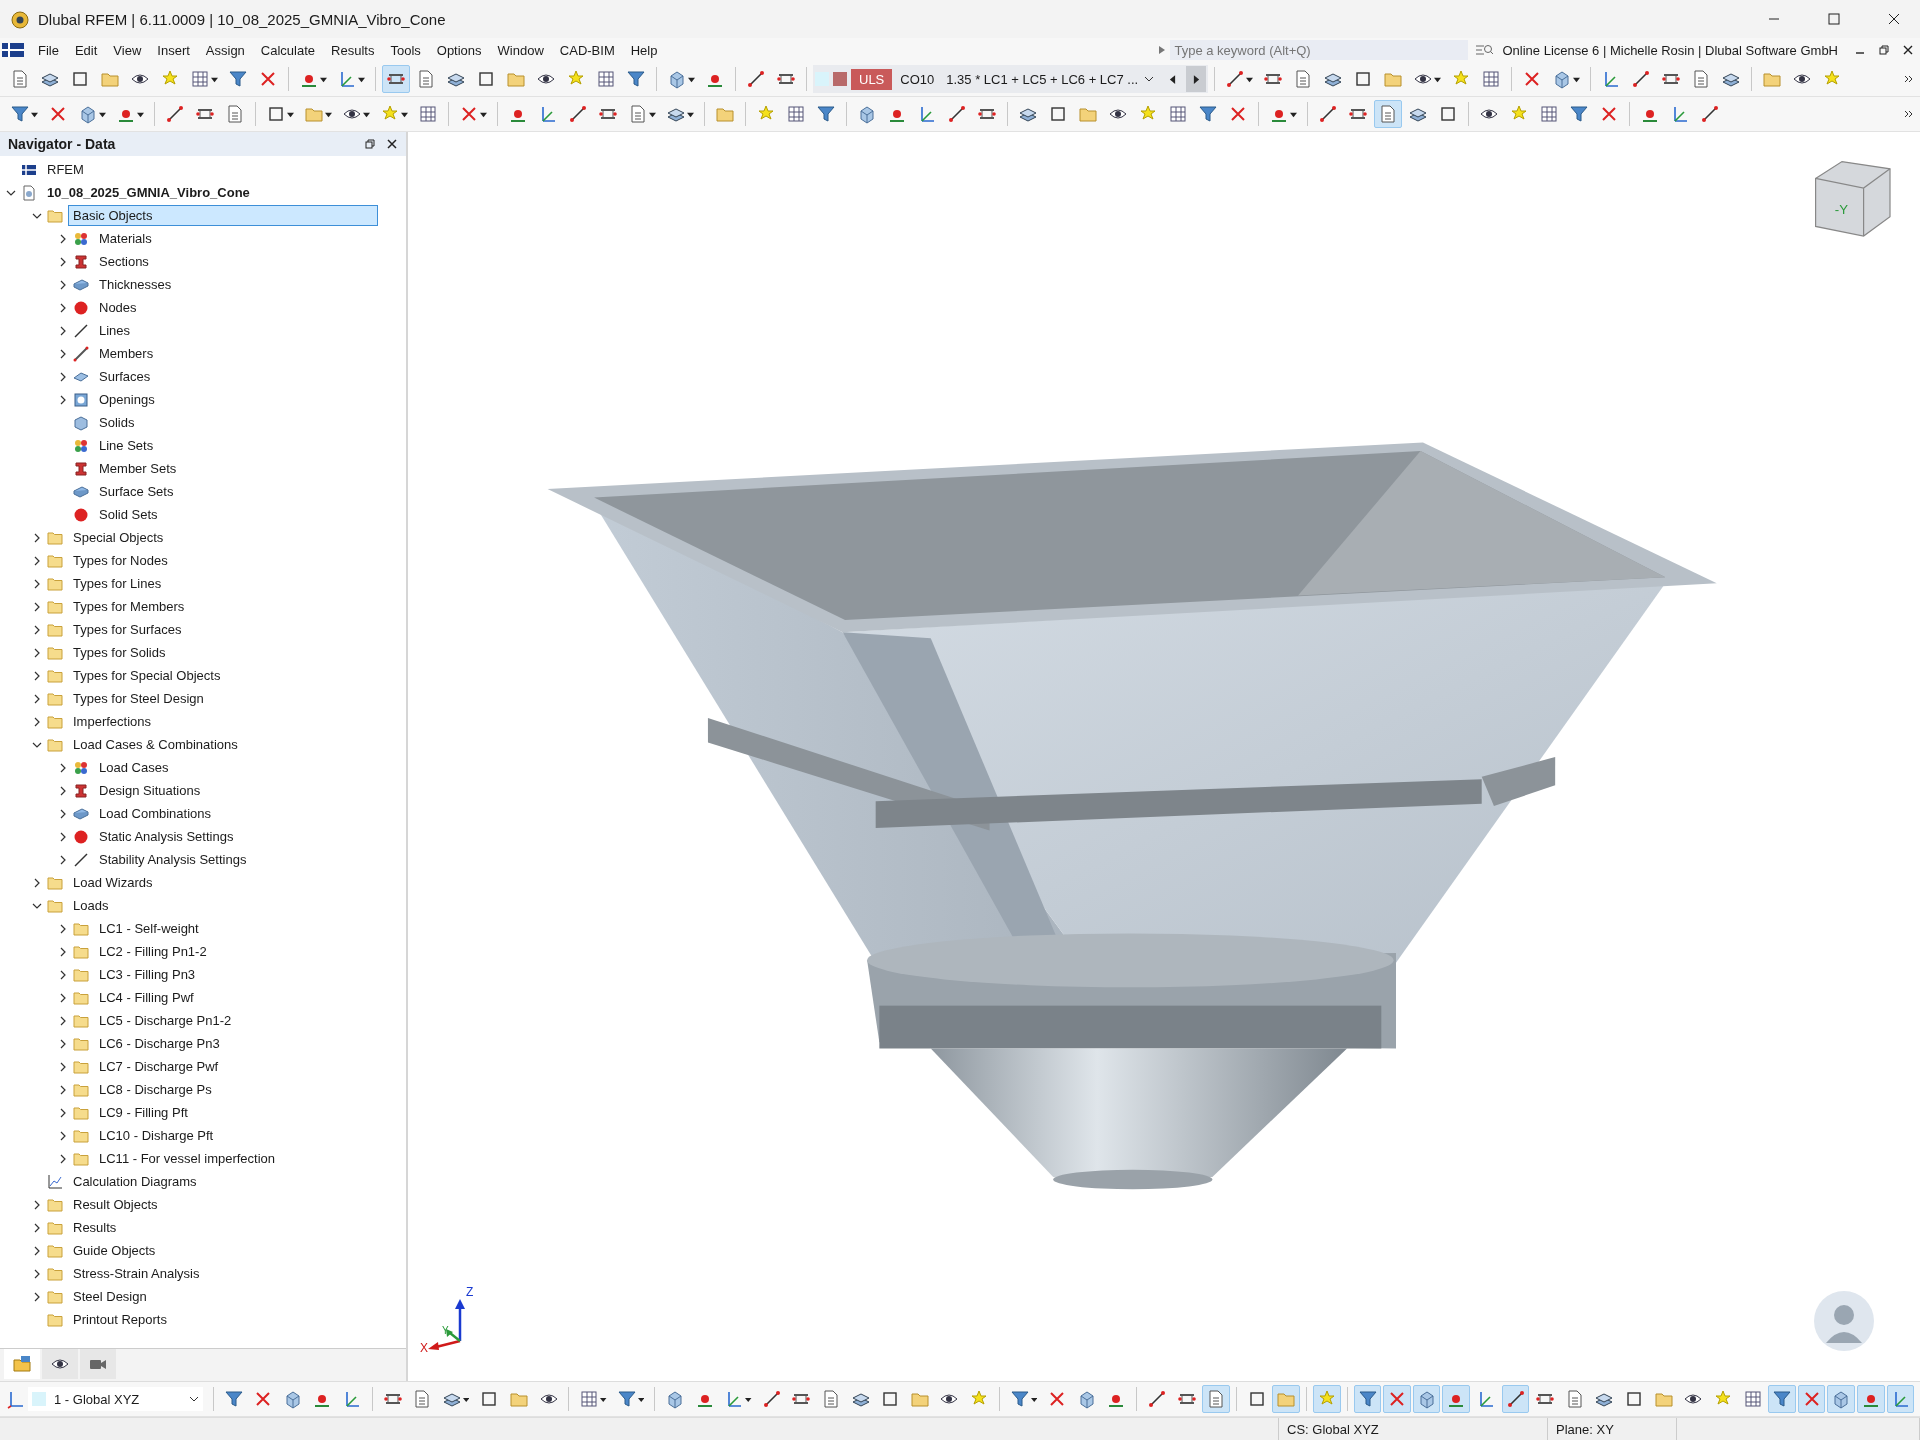 This screenshot has height=1440, width=1920. I want to click on tree-item: LC6 - Discharge Pn3, so click(159, 1043).